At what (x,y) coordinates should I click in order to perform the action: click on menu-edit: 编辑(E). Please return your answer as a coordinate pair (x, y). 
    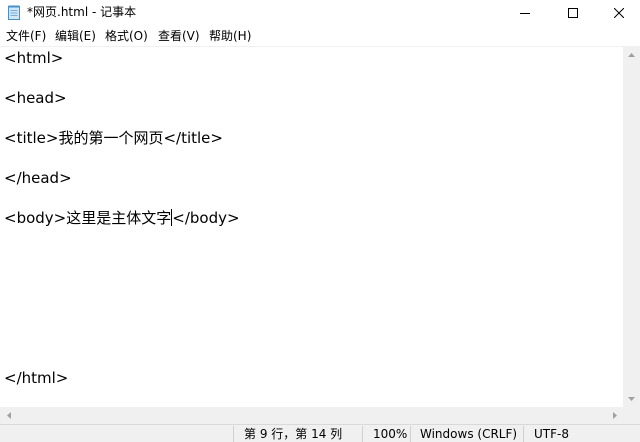
    Looking at the image, I should click on (75, 36).